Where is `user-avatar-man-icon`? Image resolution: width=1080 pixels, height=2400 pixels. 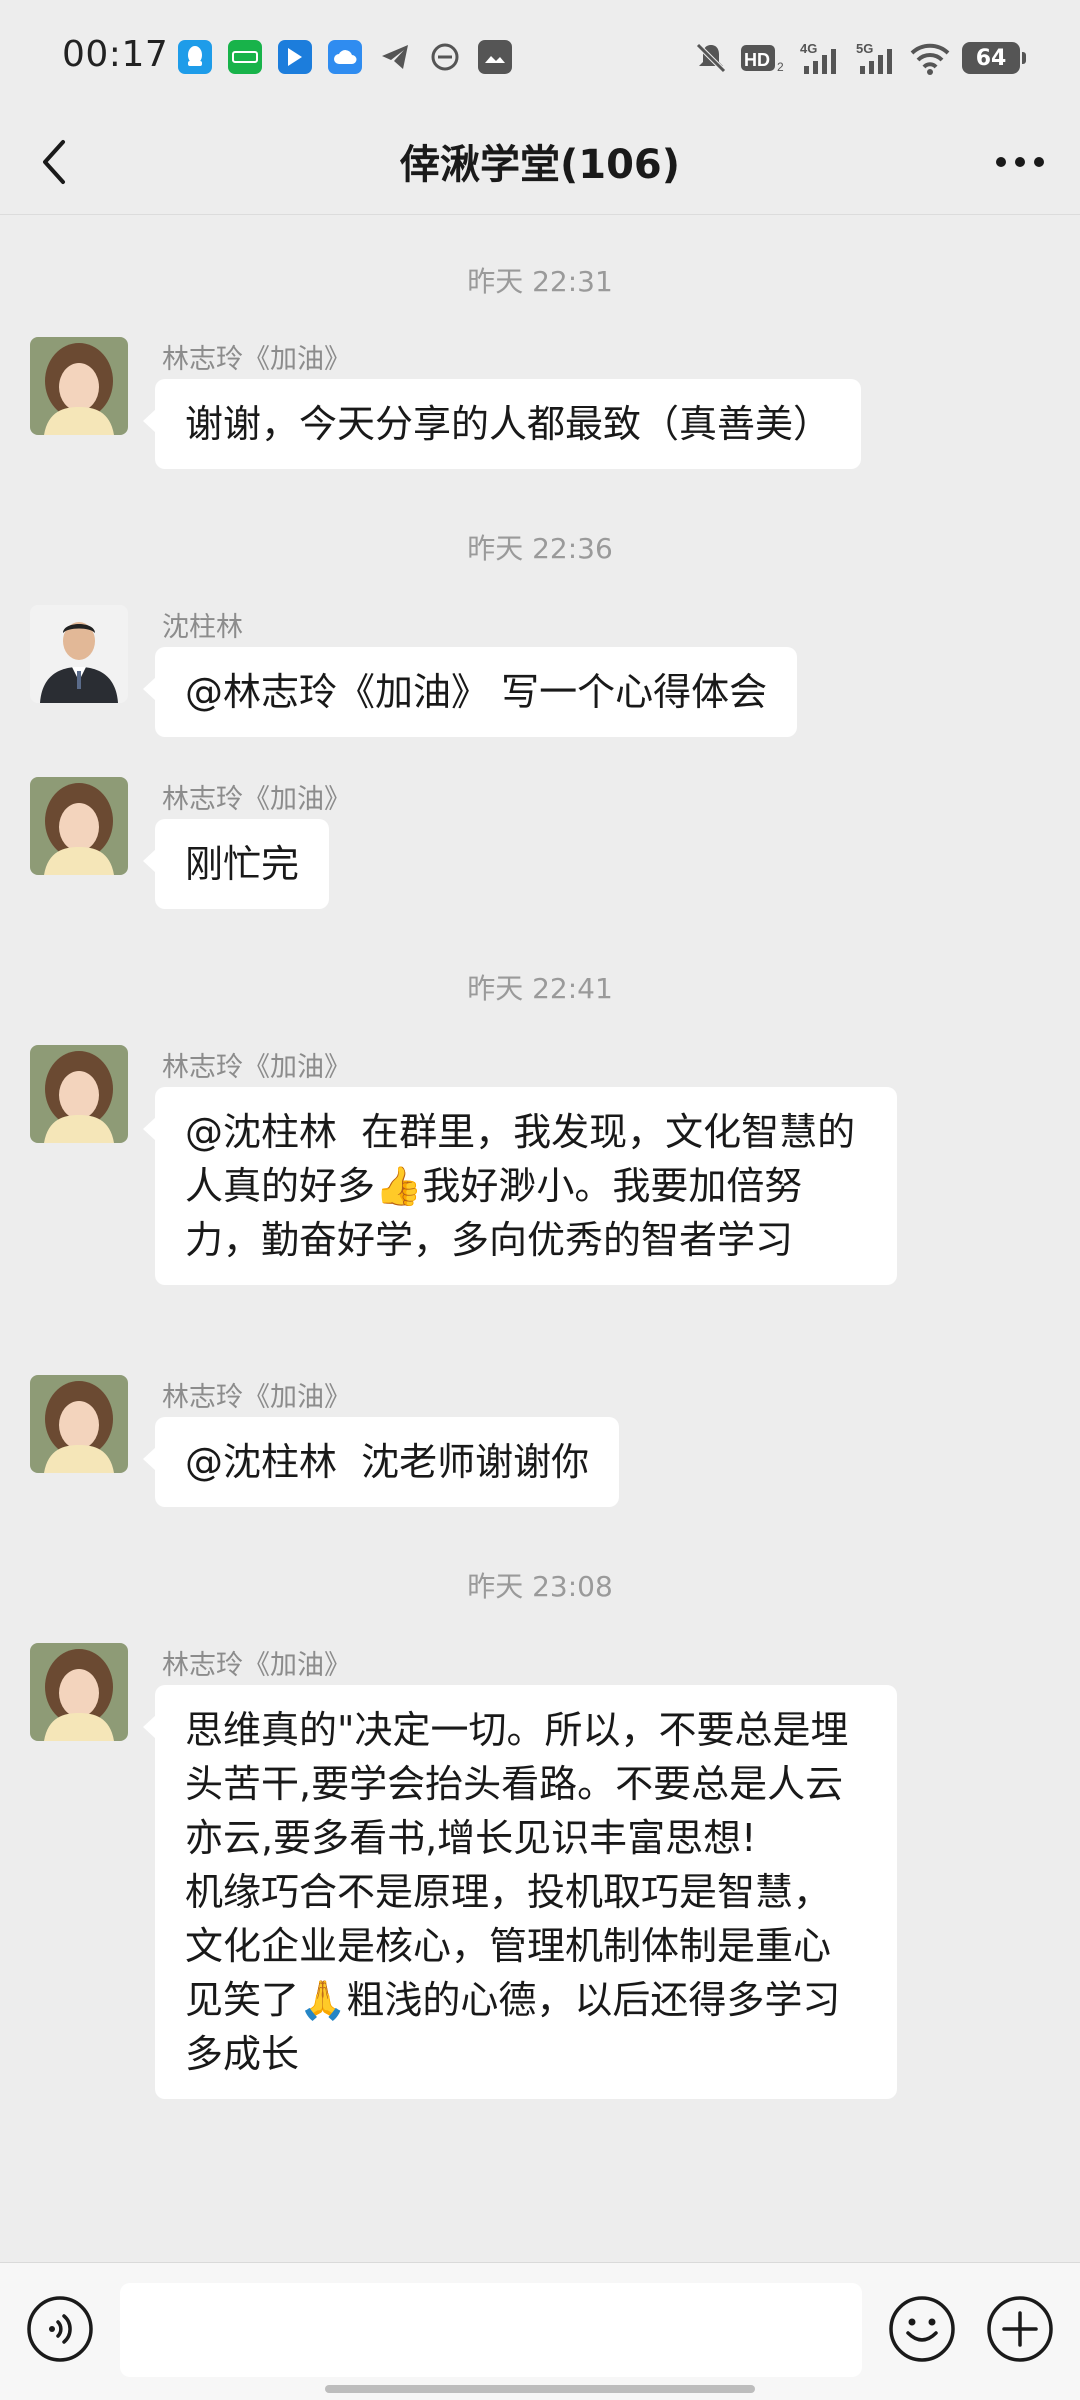
user-avatar-man-icon is located at coordinates (79, 654).